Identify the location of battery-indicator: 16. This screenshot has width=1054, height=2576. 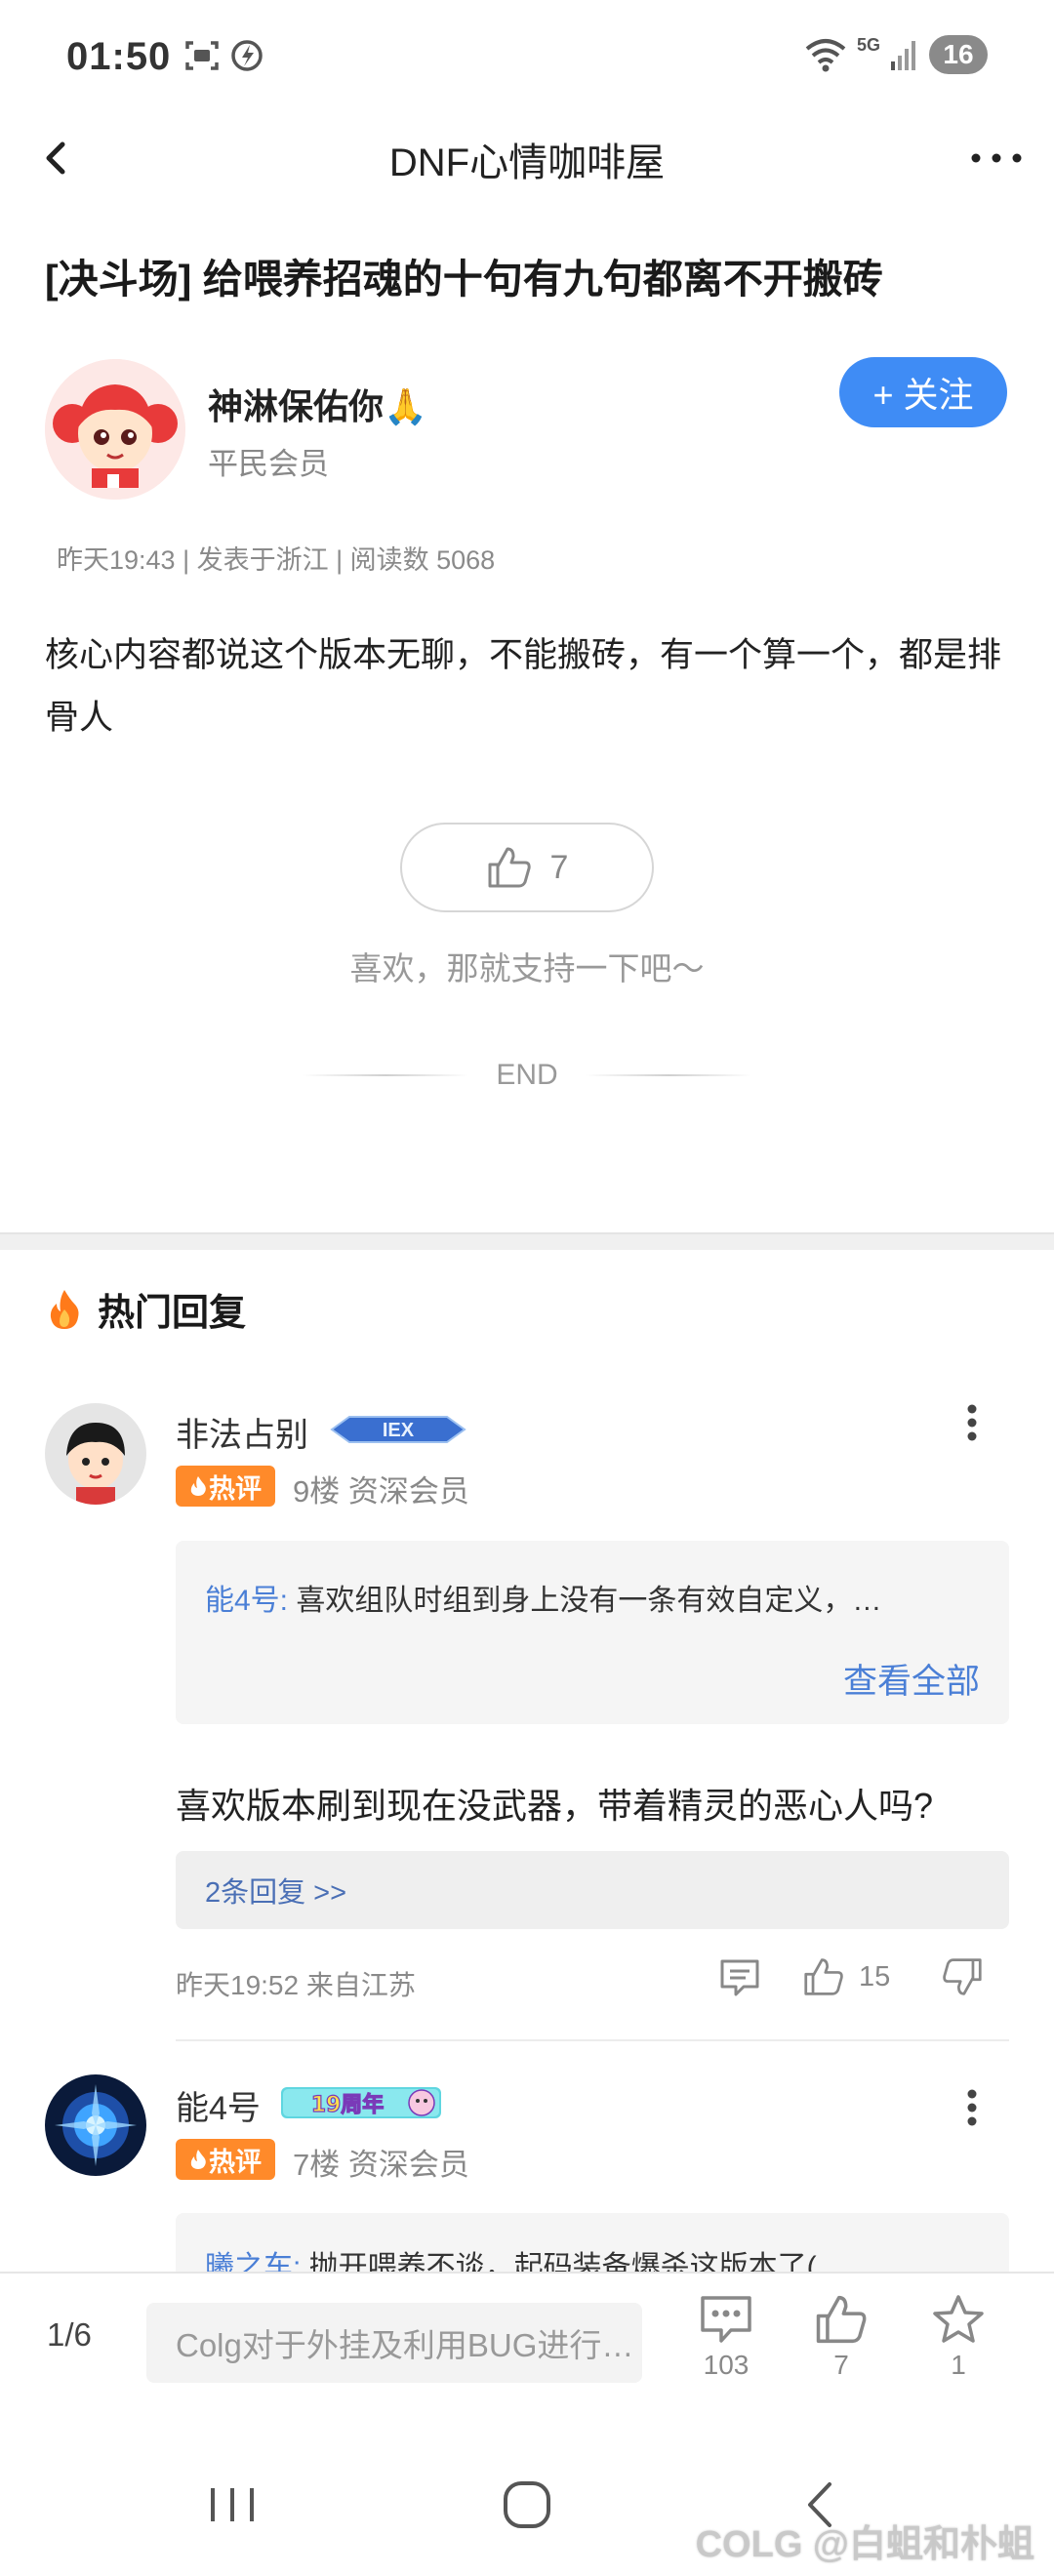
(958, 54).